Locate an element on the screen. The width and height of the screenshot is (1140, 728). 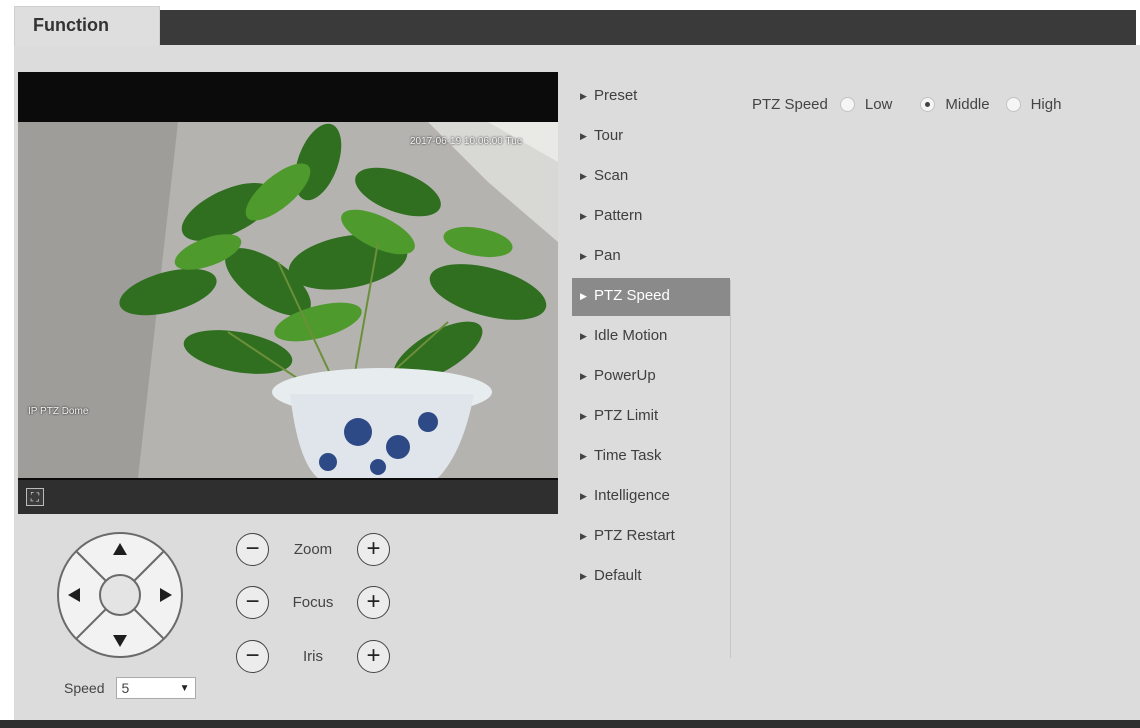
menu-item-tour: ▶ Tour is located at coordinates (651, 140).